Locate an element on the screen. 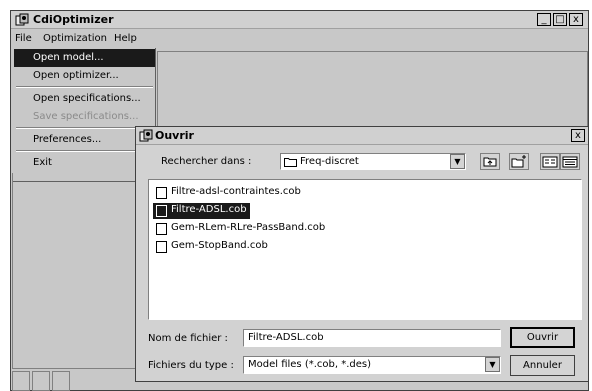 Image resolution: width=592 pixels, height=391 pixels. up-folder-icon is located at coordinates (490, 162).